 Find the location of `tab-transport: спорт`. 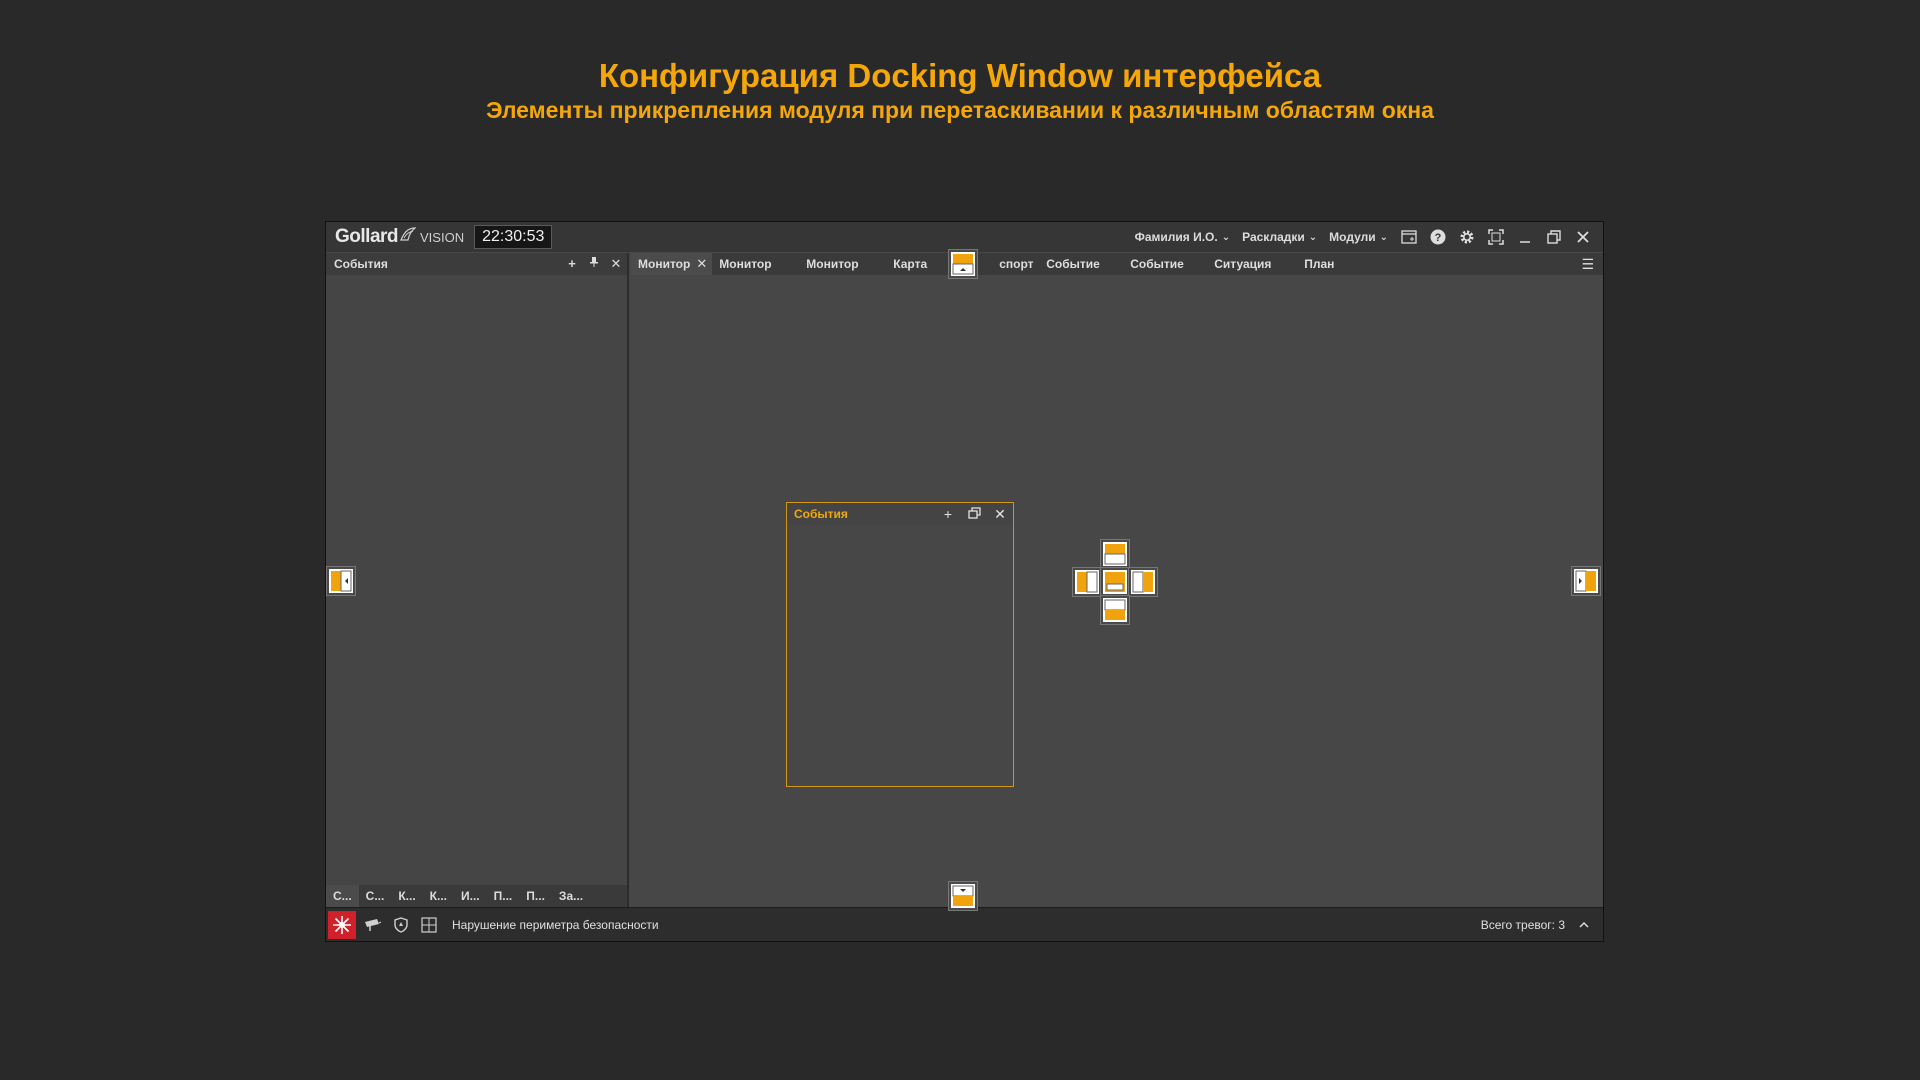

tab-transport: спорт is located at coordinates (1006, 264).